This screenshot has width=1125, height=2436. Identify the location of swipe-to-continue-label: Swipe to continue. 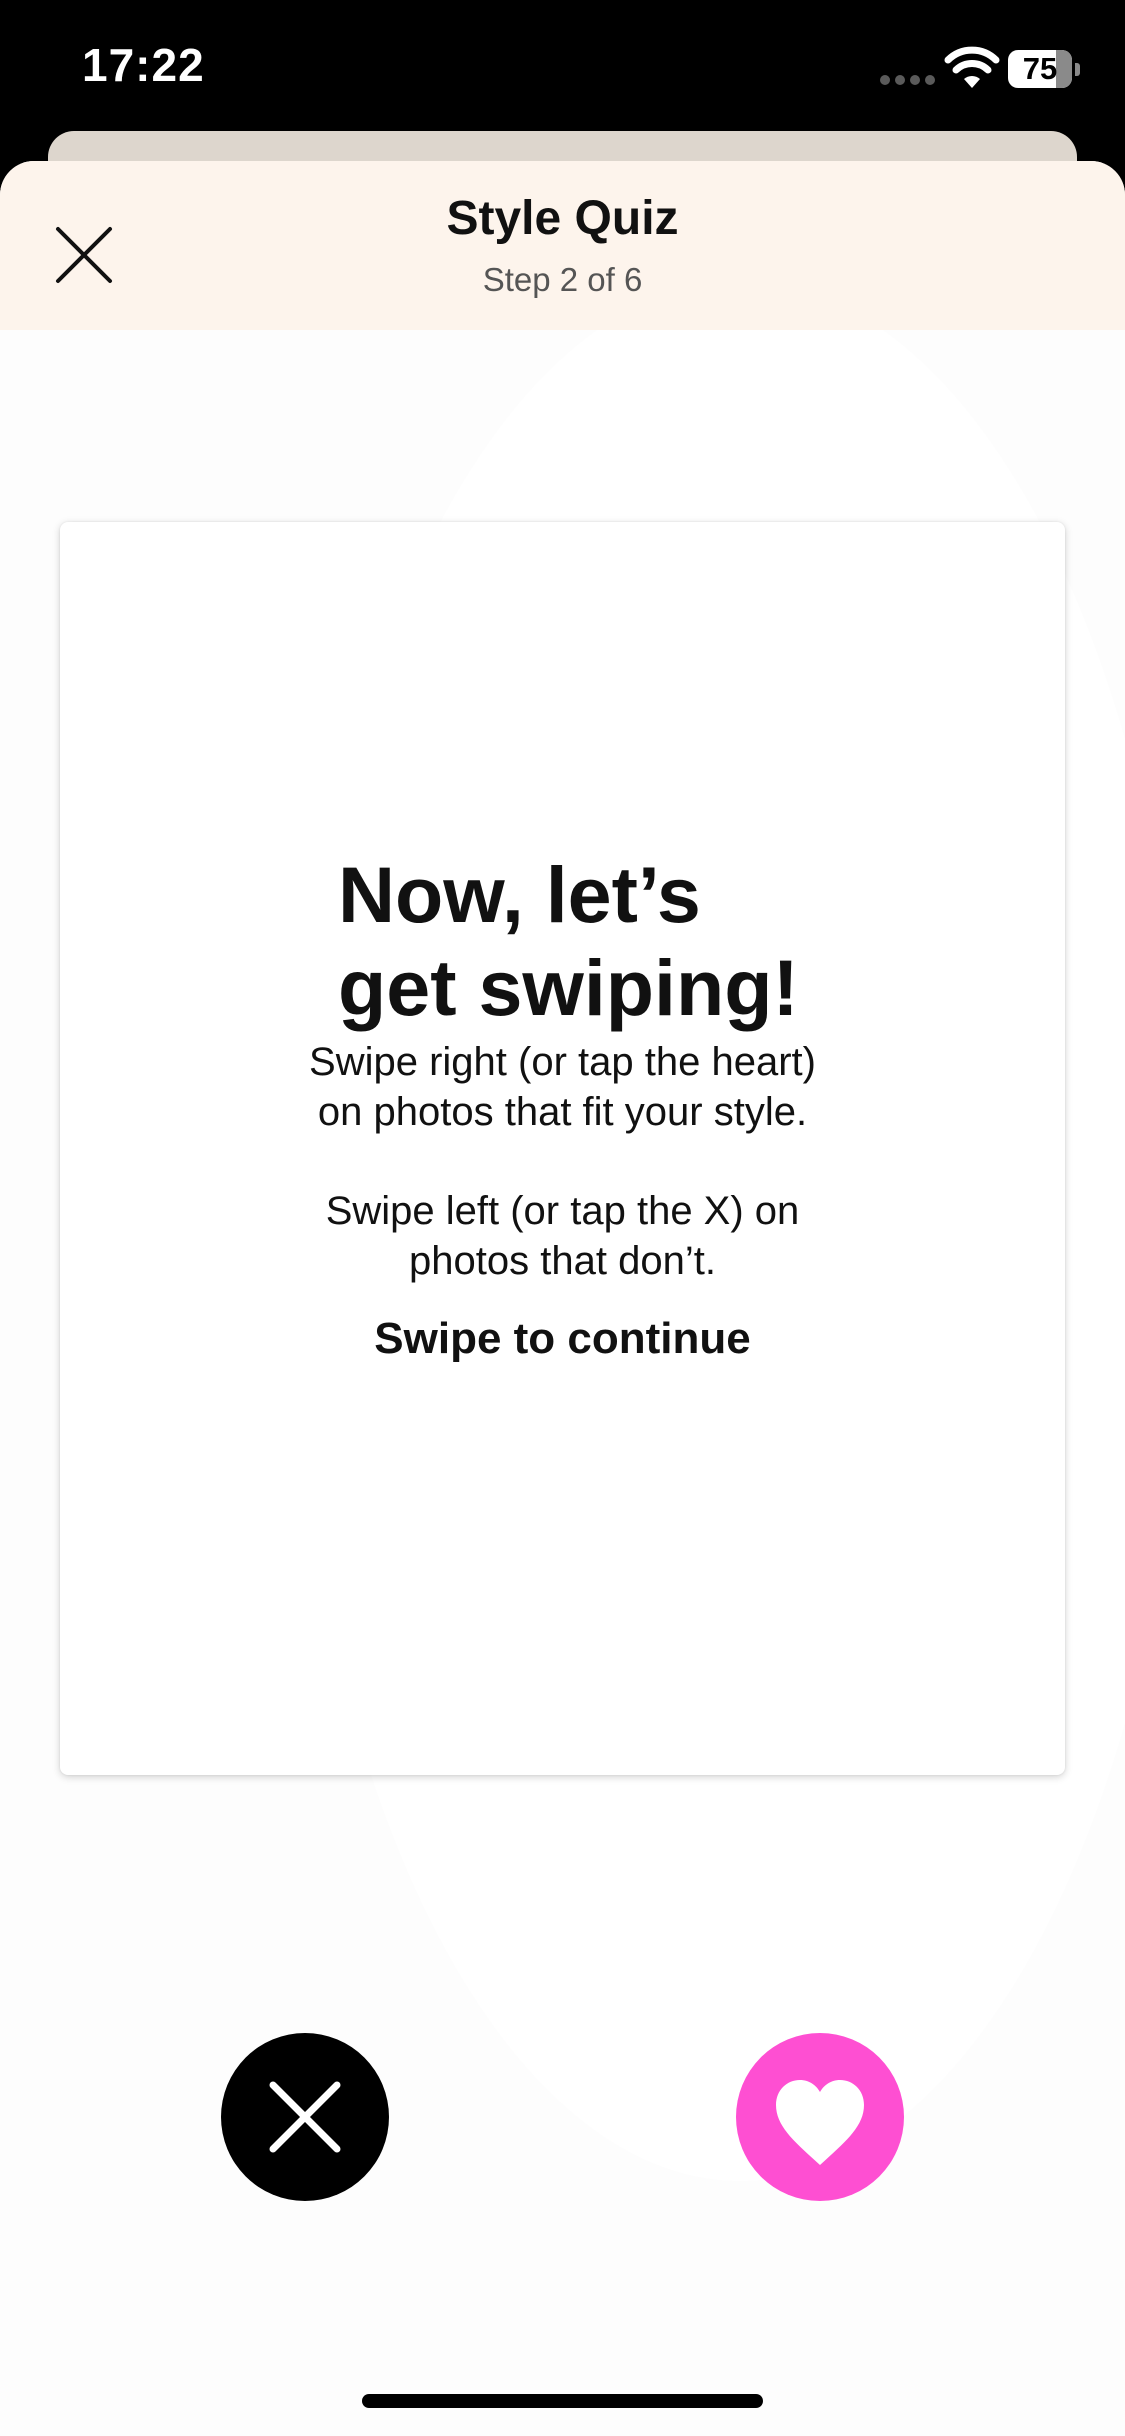
(562, 1338).